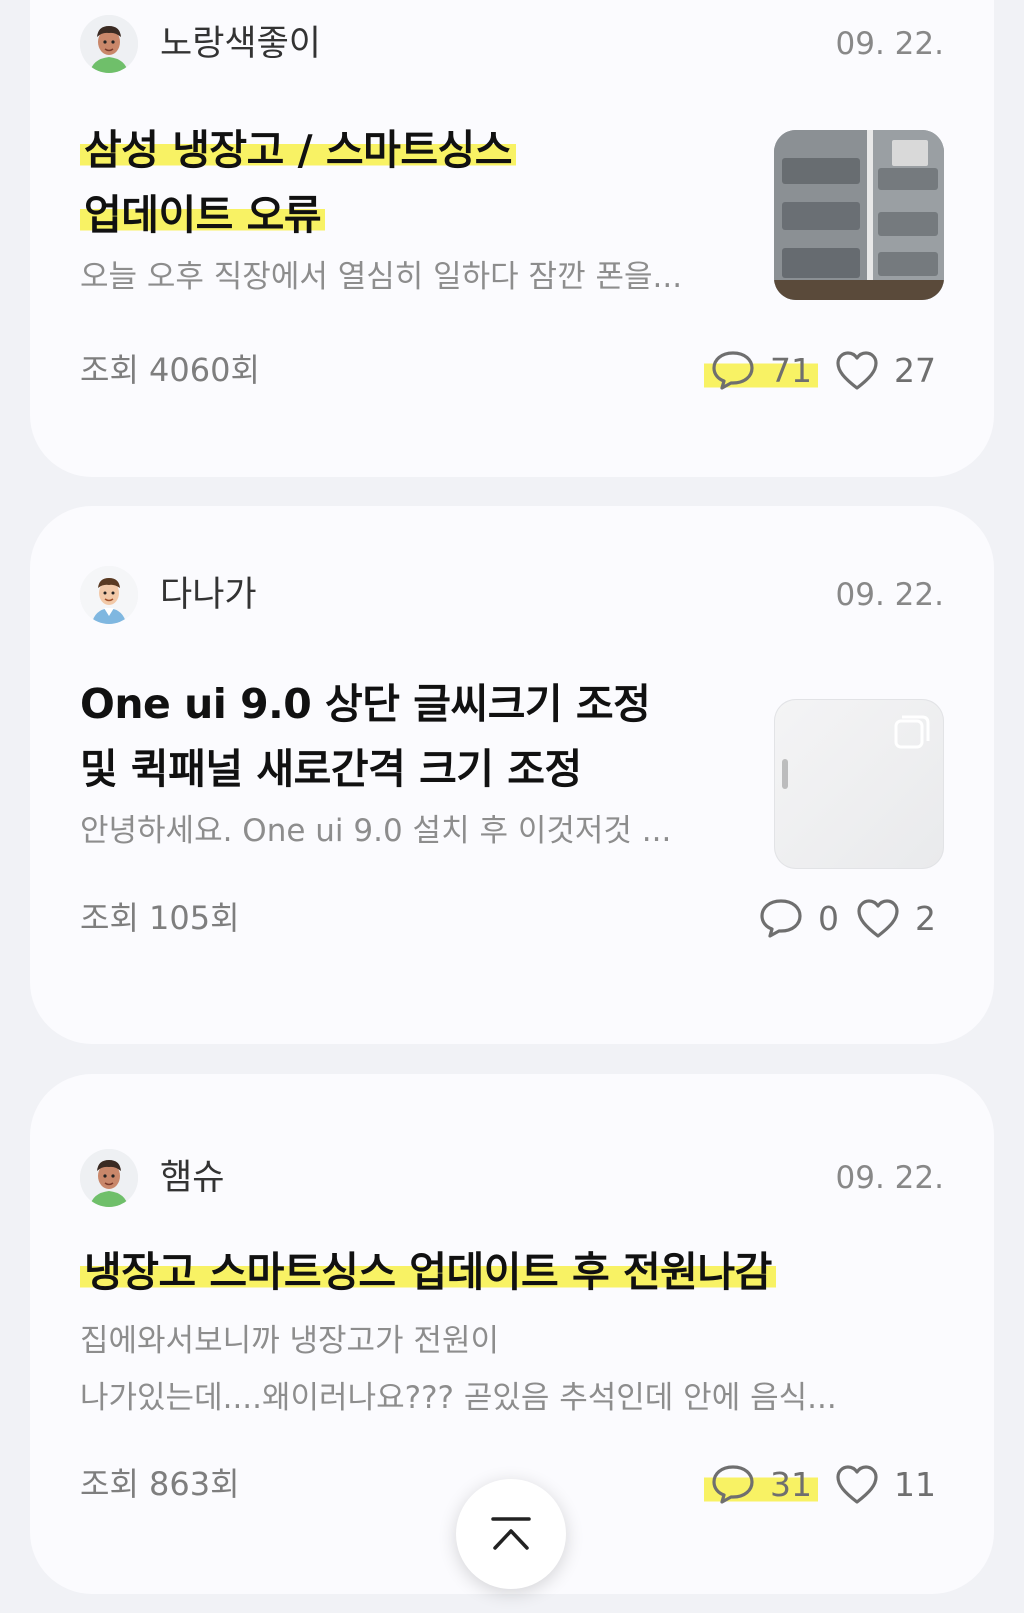 This screenshot has height=1613, width=1024. What do you see at coordinates (170, 370) in the screenshot?
I see `view-count: 조회 4060회` at bounding box center [170, 370].